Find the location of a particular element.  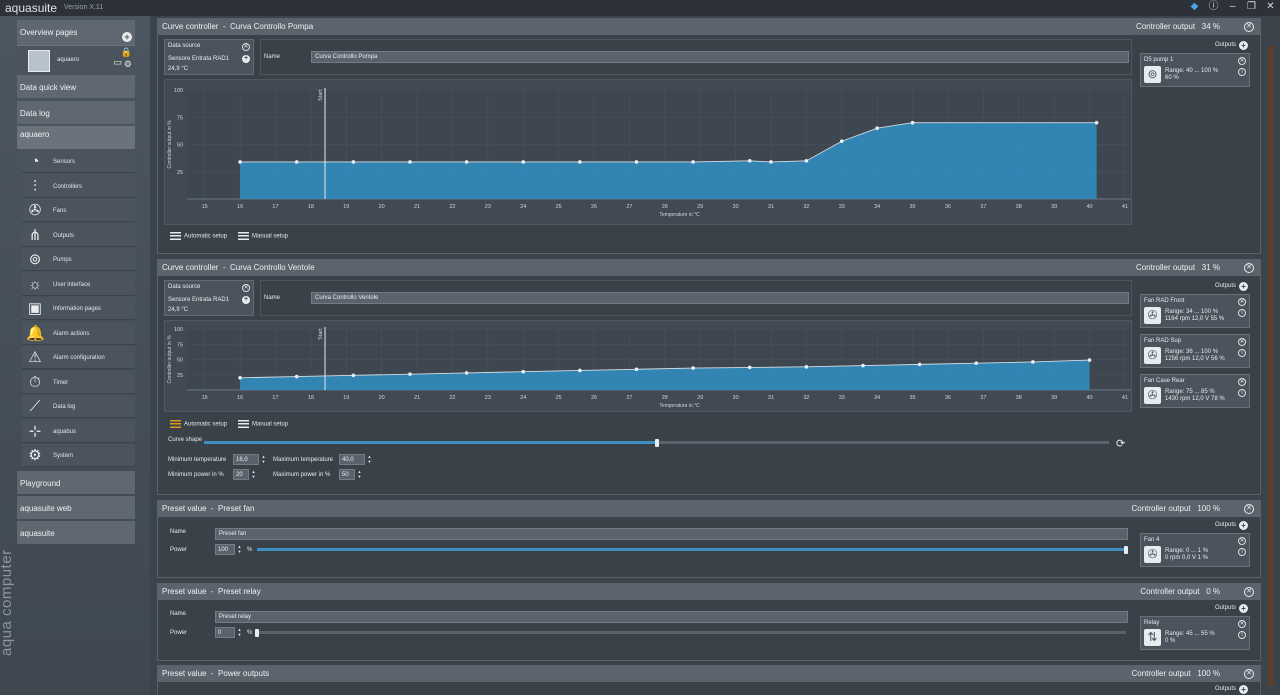

monitor-icon: ▭ is located at coordinates (117, 62).